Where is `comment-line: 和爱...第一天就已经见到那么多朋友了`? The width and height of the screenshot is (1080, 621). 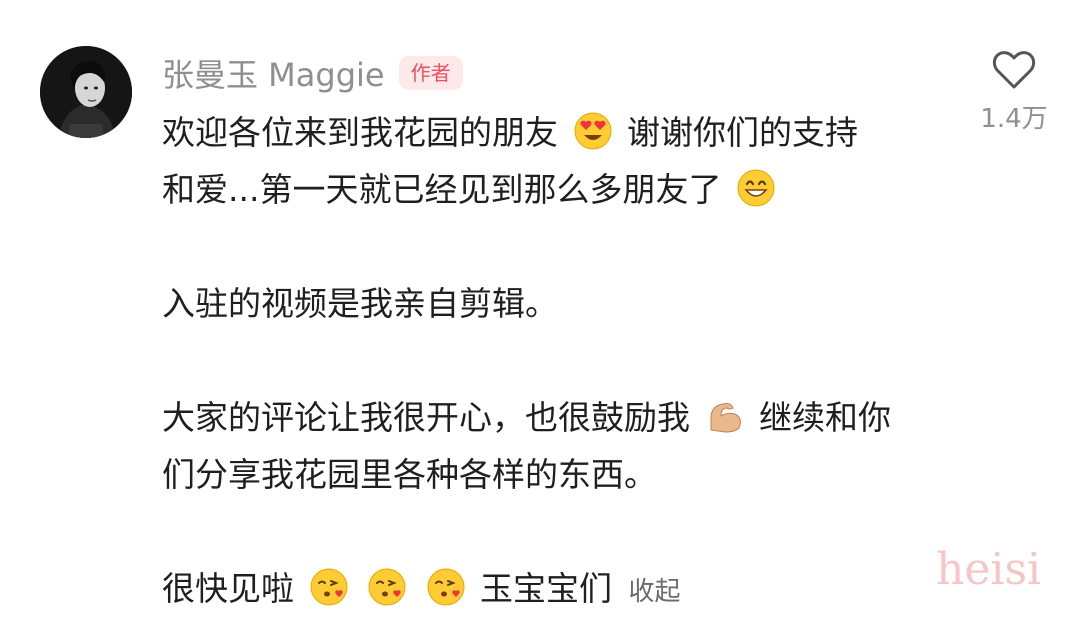 comment-line: 和爱...第一天就已经见到那么多朋友了 is located at coordinates (557, 189).